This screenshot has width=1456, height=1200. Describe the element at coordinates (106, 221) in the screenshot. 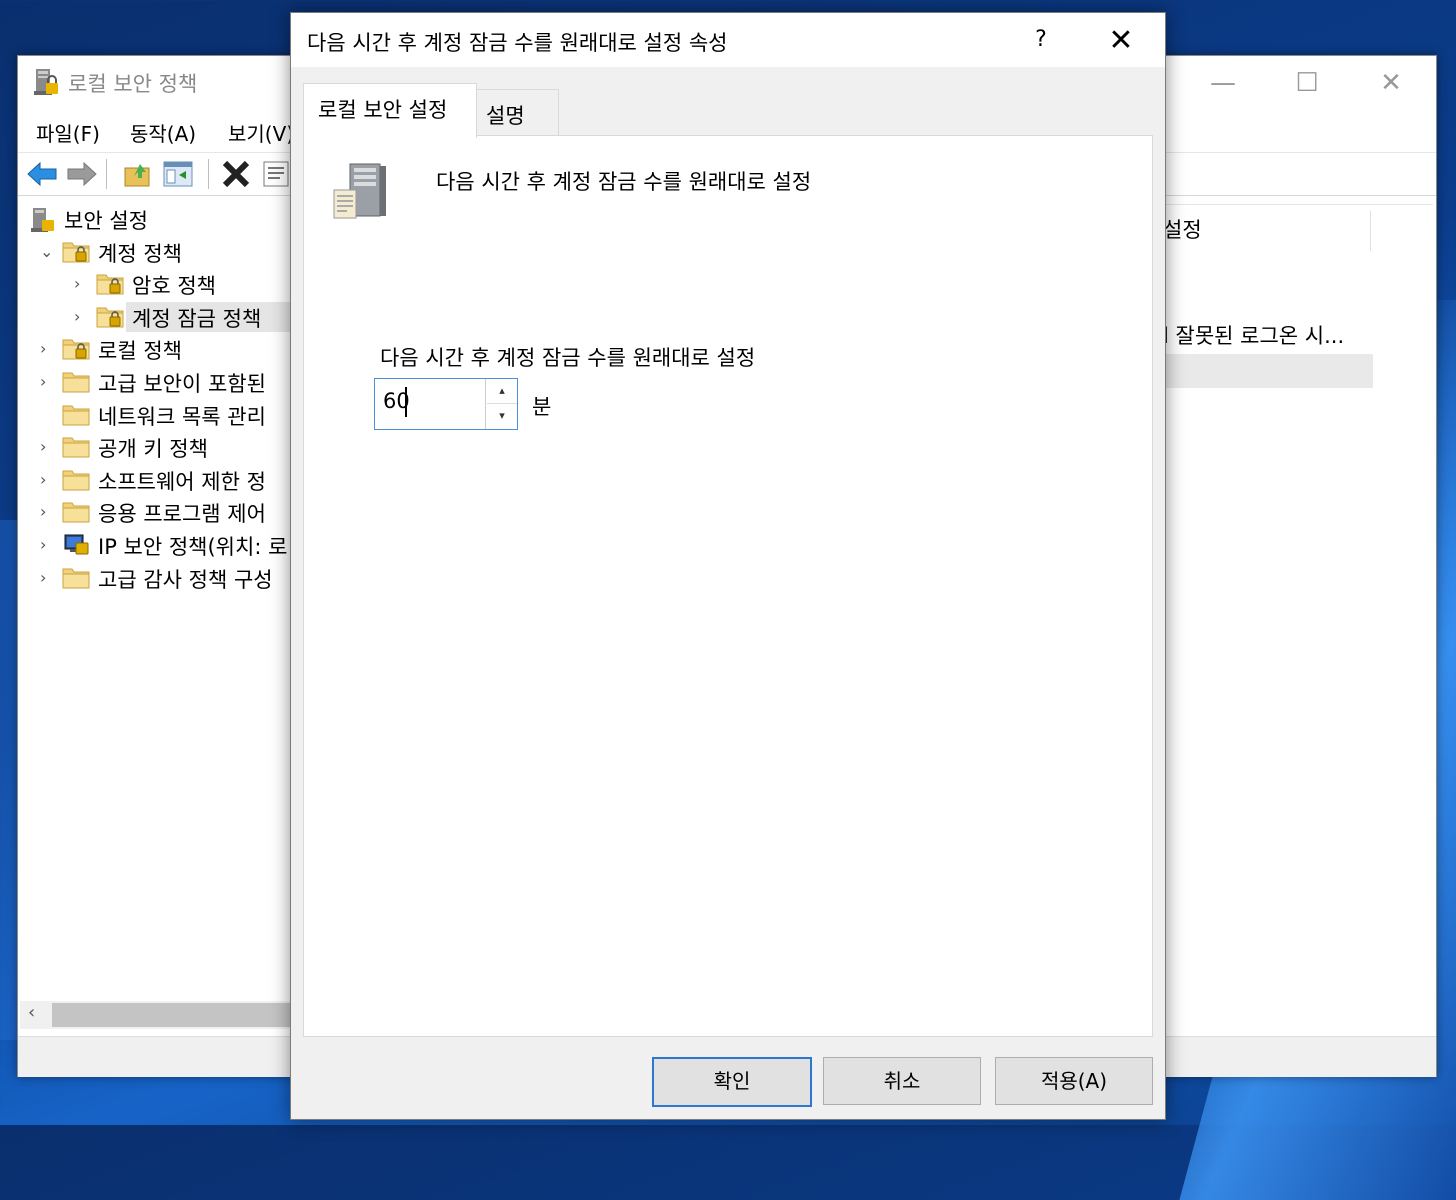

I see `tree-item-label: 보안 설정` at that location.